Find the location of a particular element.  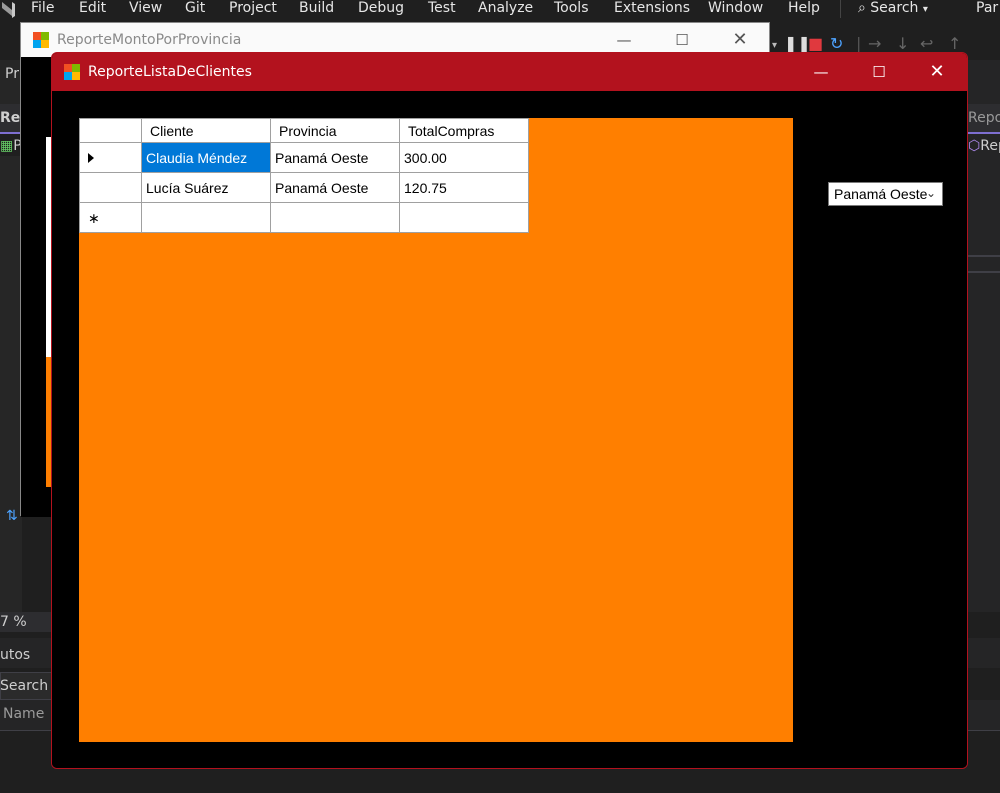

column-header-totalcompras: TotalCompras is located at coordinates (464, 130).